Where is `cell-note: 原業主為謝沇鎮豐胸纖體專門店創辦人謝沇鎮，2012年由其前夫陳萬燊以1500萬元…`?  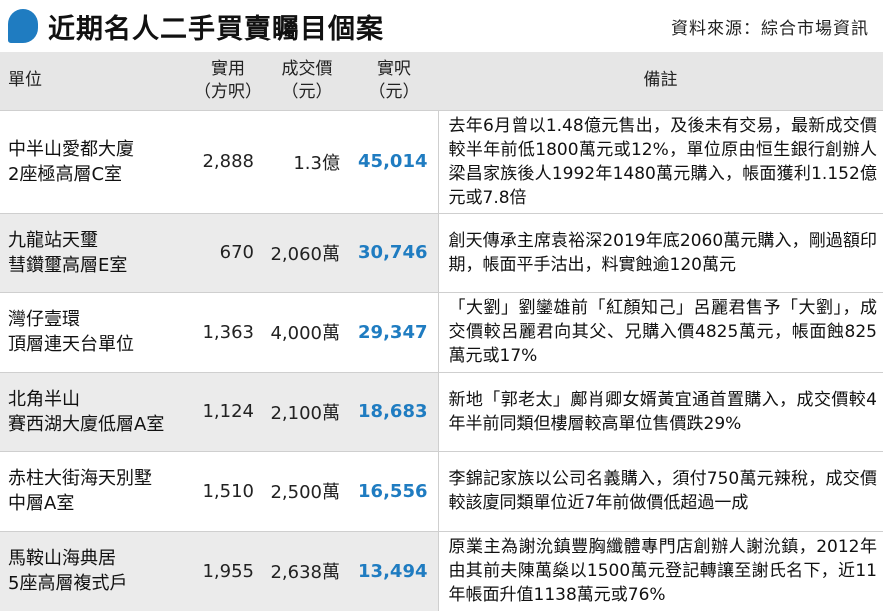
cell-note: 原業主為謝沇鎮豐胸纖體專門店創辦人謝沇鎮，2012年由其前夫陳萬燊以1500萬元… is located at coordinates (660, 571).